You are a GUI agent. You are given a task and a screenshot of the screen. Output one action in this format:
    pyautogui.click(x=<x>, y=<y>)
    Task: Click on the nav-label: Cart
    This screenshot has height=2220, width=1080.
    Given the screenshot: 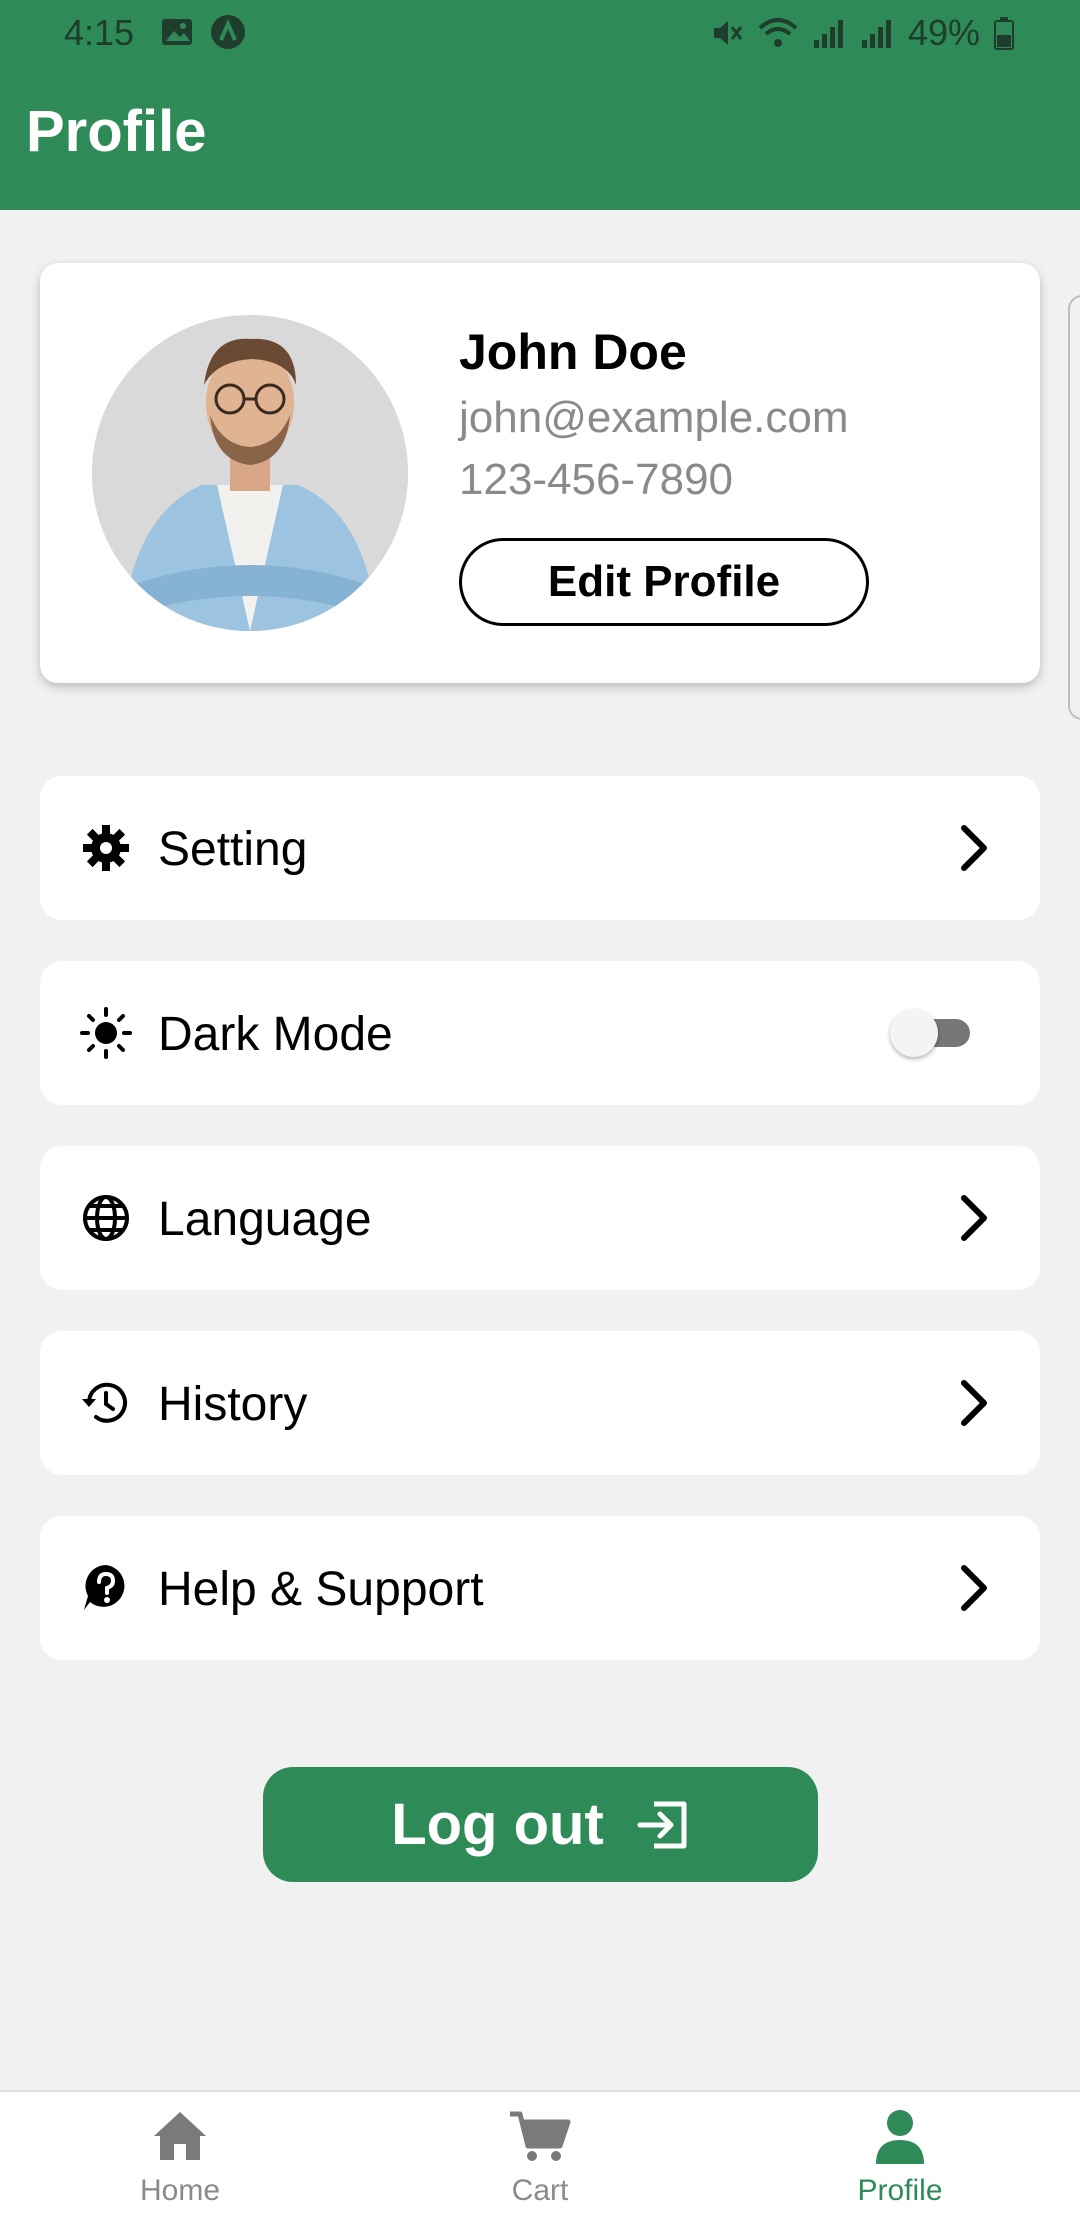 What is the action you would take?
    pyautogui.click(x=540, y=2190)
    